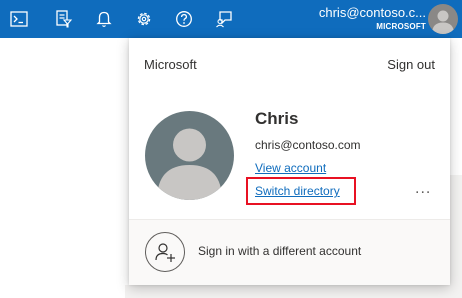 The height and width of the screenshot is (298, 462). Describe the element at coordinates (401, 26) in the screenshot. I see `account-directory: MICROSOFT` at that location.